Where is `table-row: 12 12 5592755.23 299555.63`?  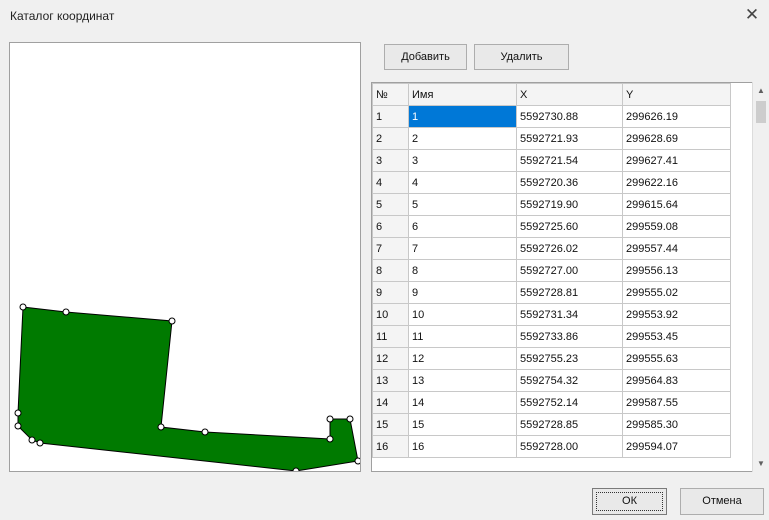 table-row: 12 12 5592755.23 299555.63 is located at coordinates (551, 358).